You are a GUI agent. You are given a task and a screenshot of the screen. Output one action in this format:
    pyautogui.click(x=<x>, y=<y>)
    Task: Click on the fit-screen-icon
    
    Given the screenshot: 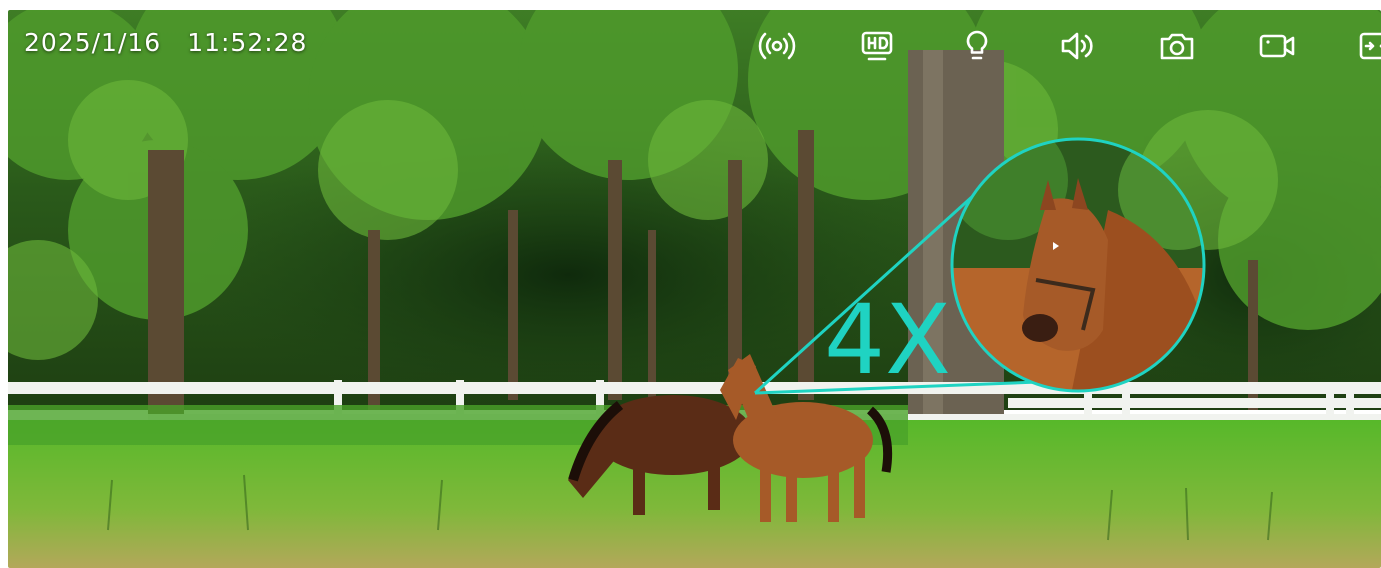 What is the action you would take?
    pyautogui.click(x=1370, y=46)
    